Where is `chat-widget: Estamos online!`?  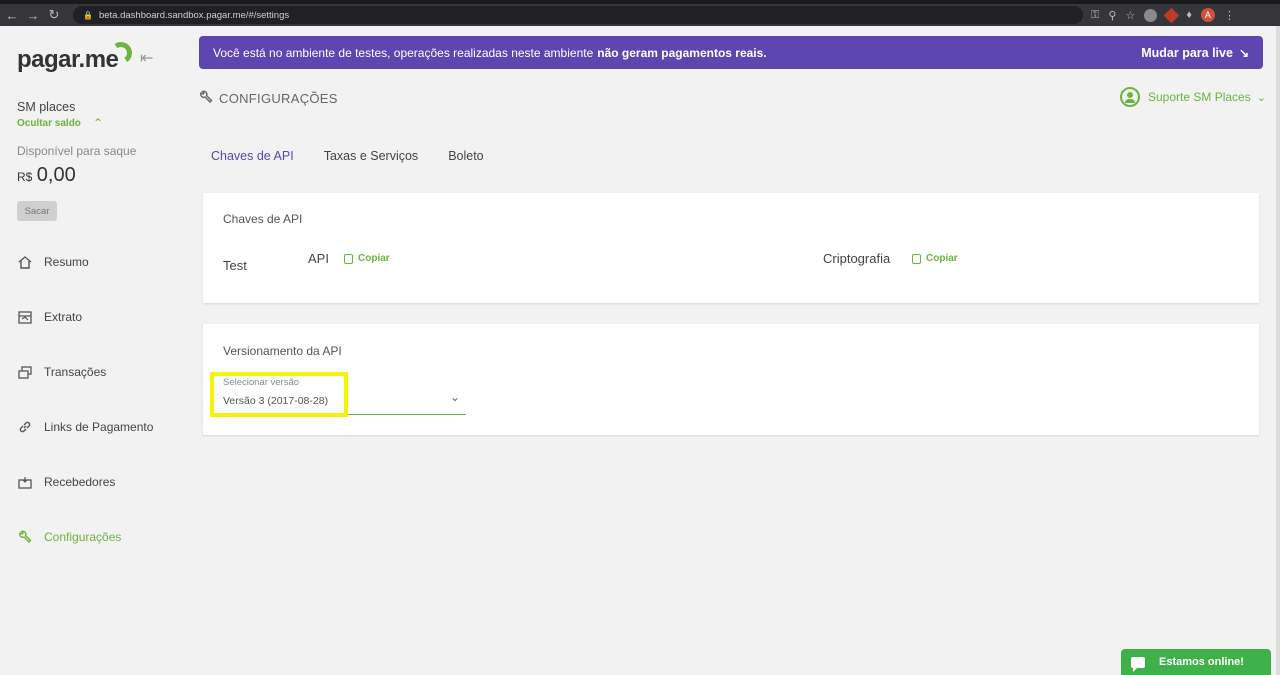
chat-widget: Estamos online! is located at coordinates (1196, 662).